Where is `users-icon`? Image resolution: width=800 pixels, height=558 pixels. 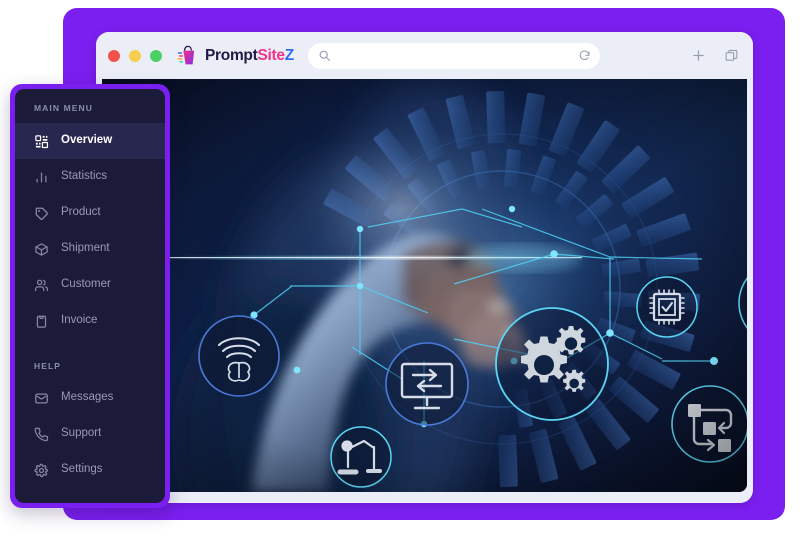 users-icon is located at coordinates (41, 285).